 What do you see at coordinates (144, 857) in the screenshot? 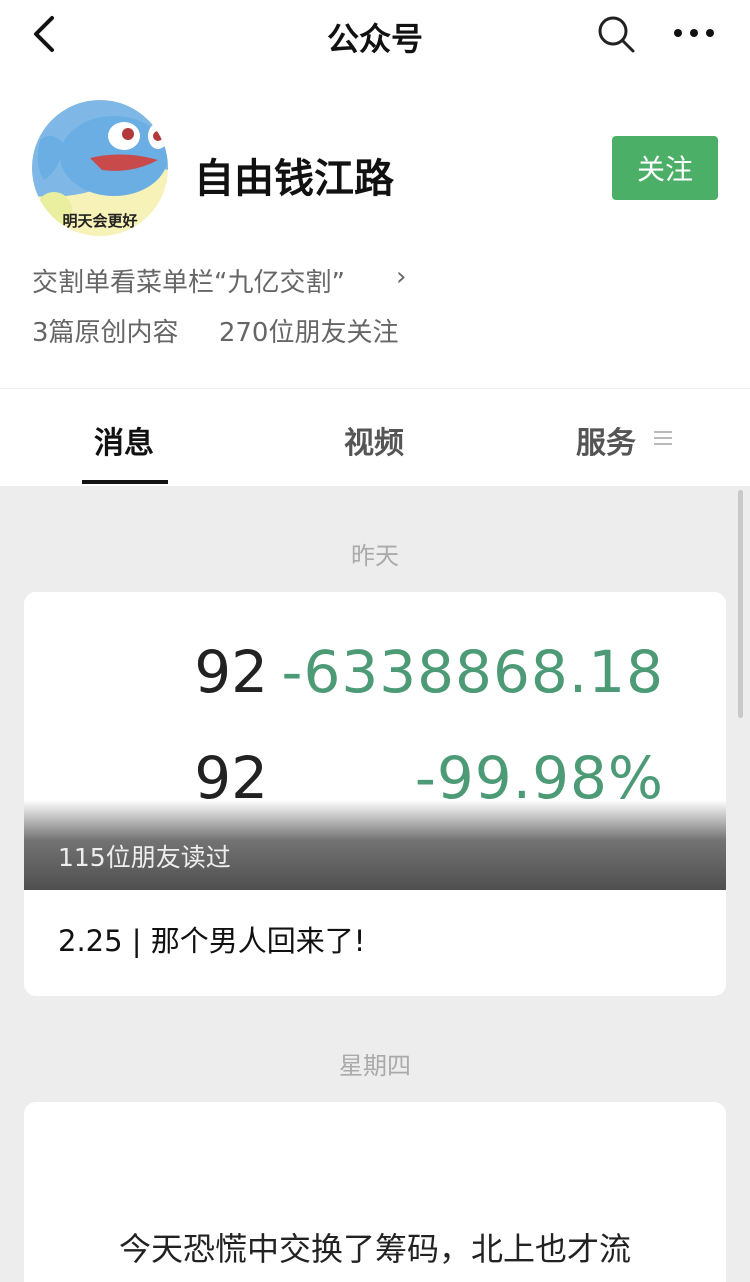
I see `read-count: 115位朋友读过` at bounding box center [144, 857].